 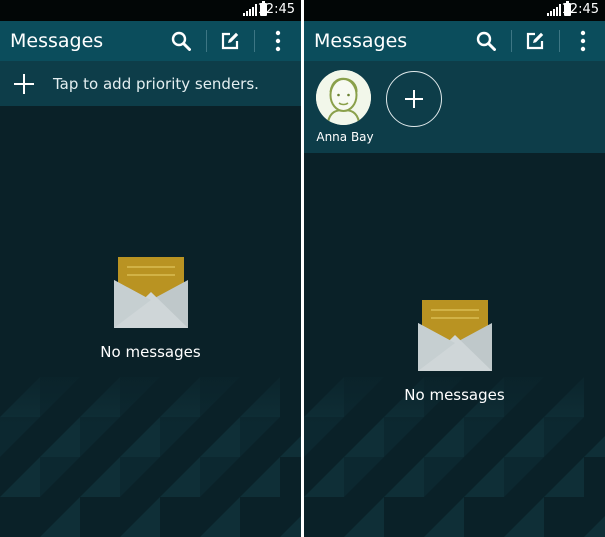 I want to click on add-priority-sender-button, so click(x=414, y=99).